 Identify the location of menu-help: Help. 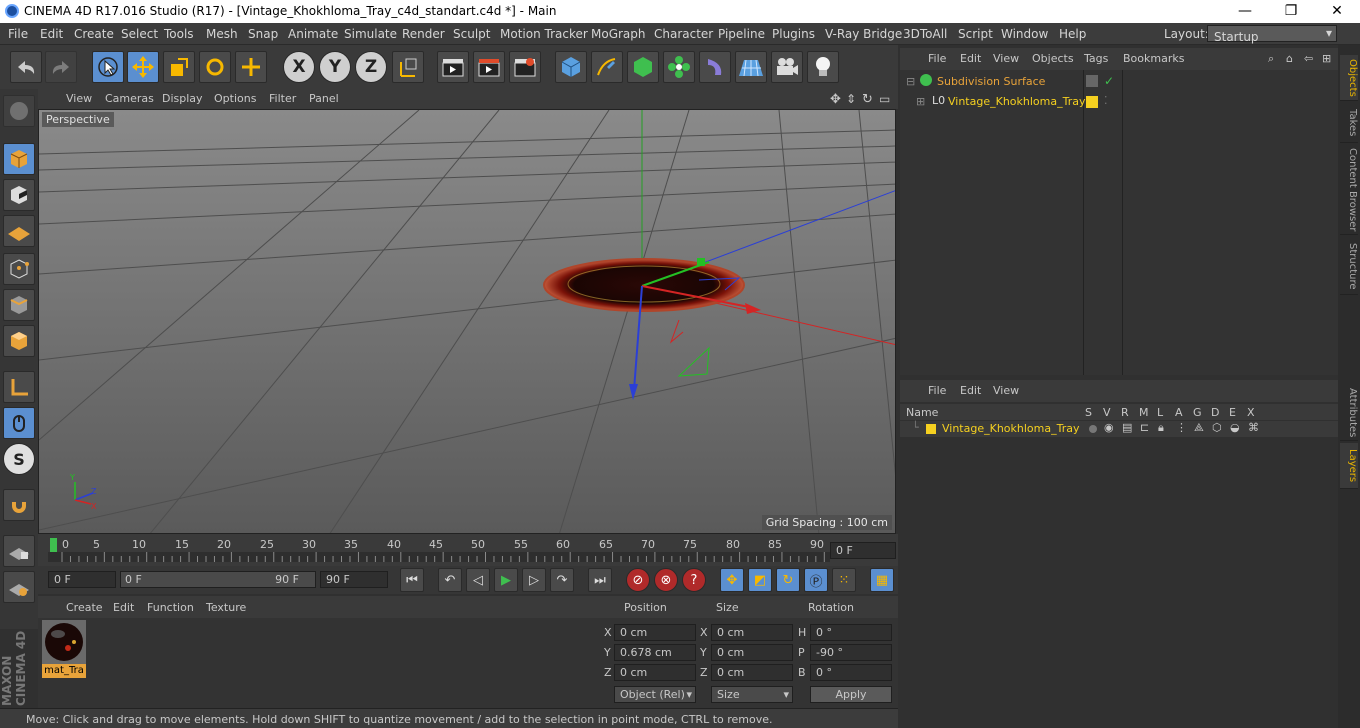
(1072, 34).